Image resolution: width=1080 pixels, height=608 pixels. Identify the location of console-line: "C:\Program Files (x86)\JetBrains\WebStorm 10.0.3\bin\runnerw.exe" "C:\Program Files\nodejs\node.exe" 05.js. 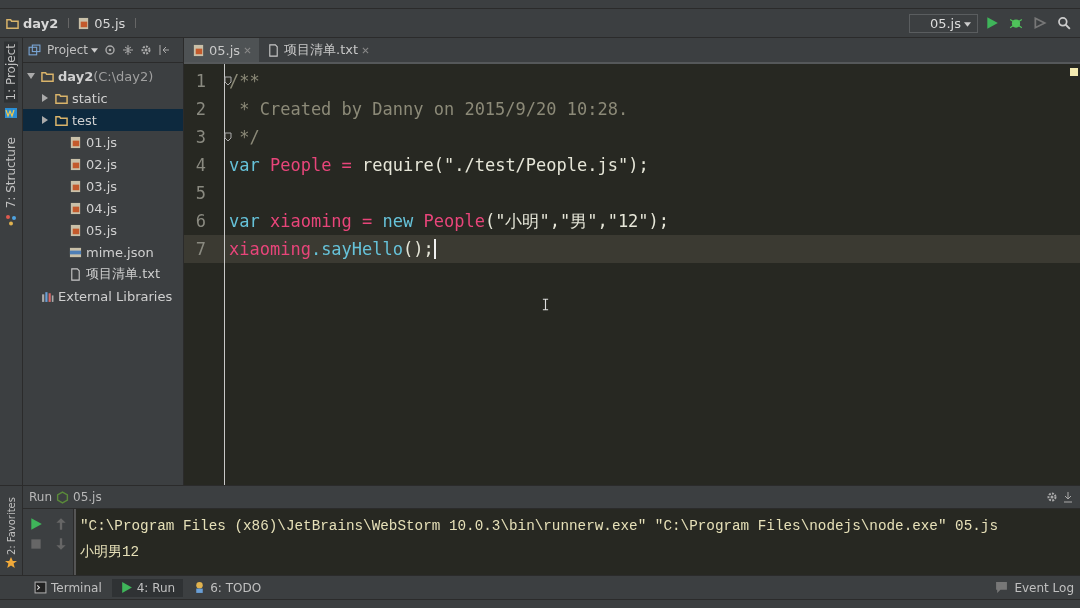
(539, 526).